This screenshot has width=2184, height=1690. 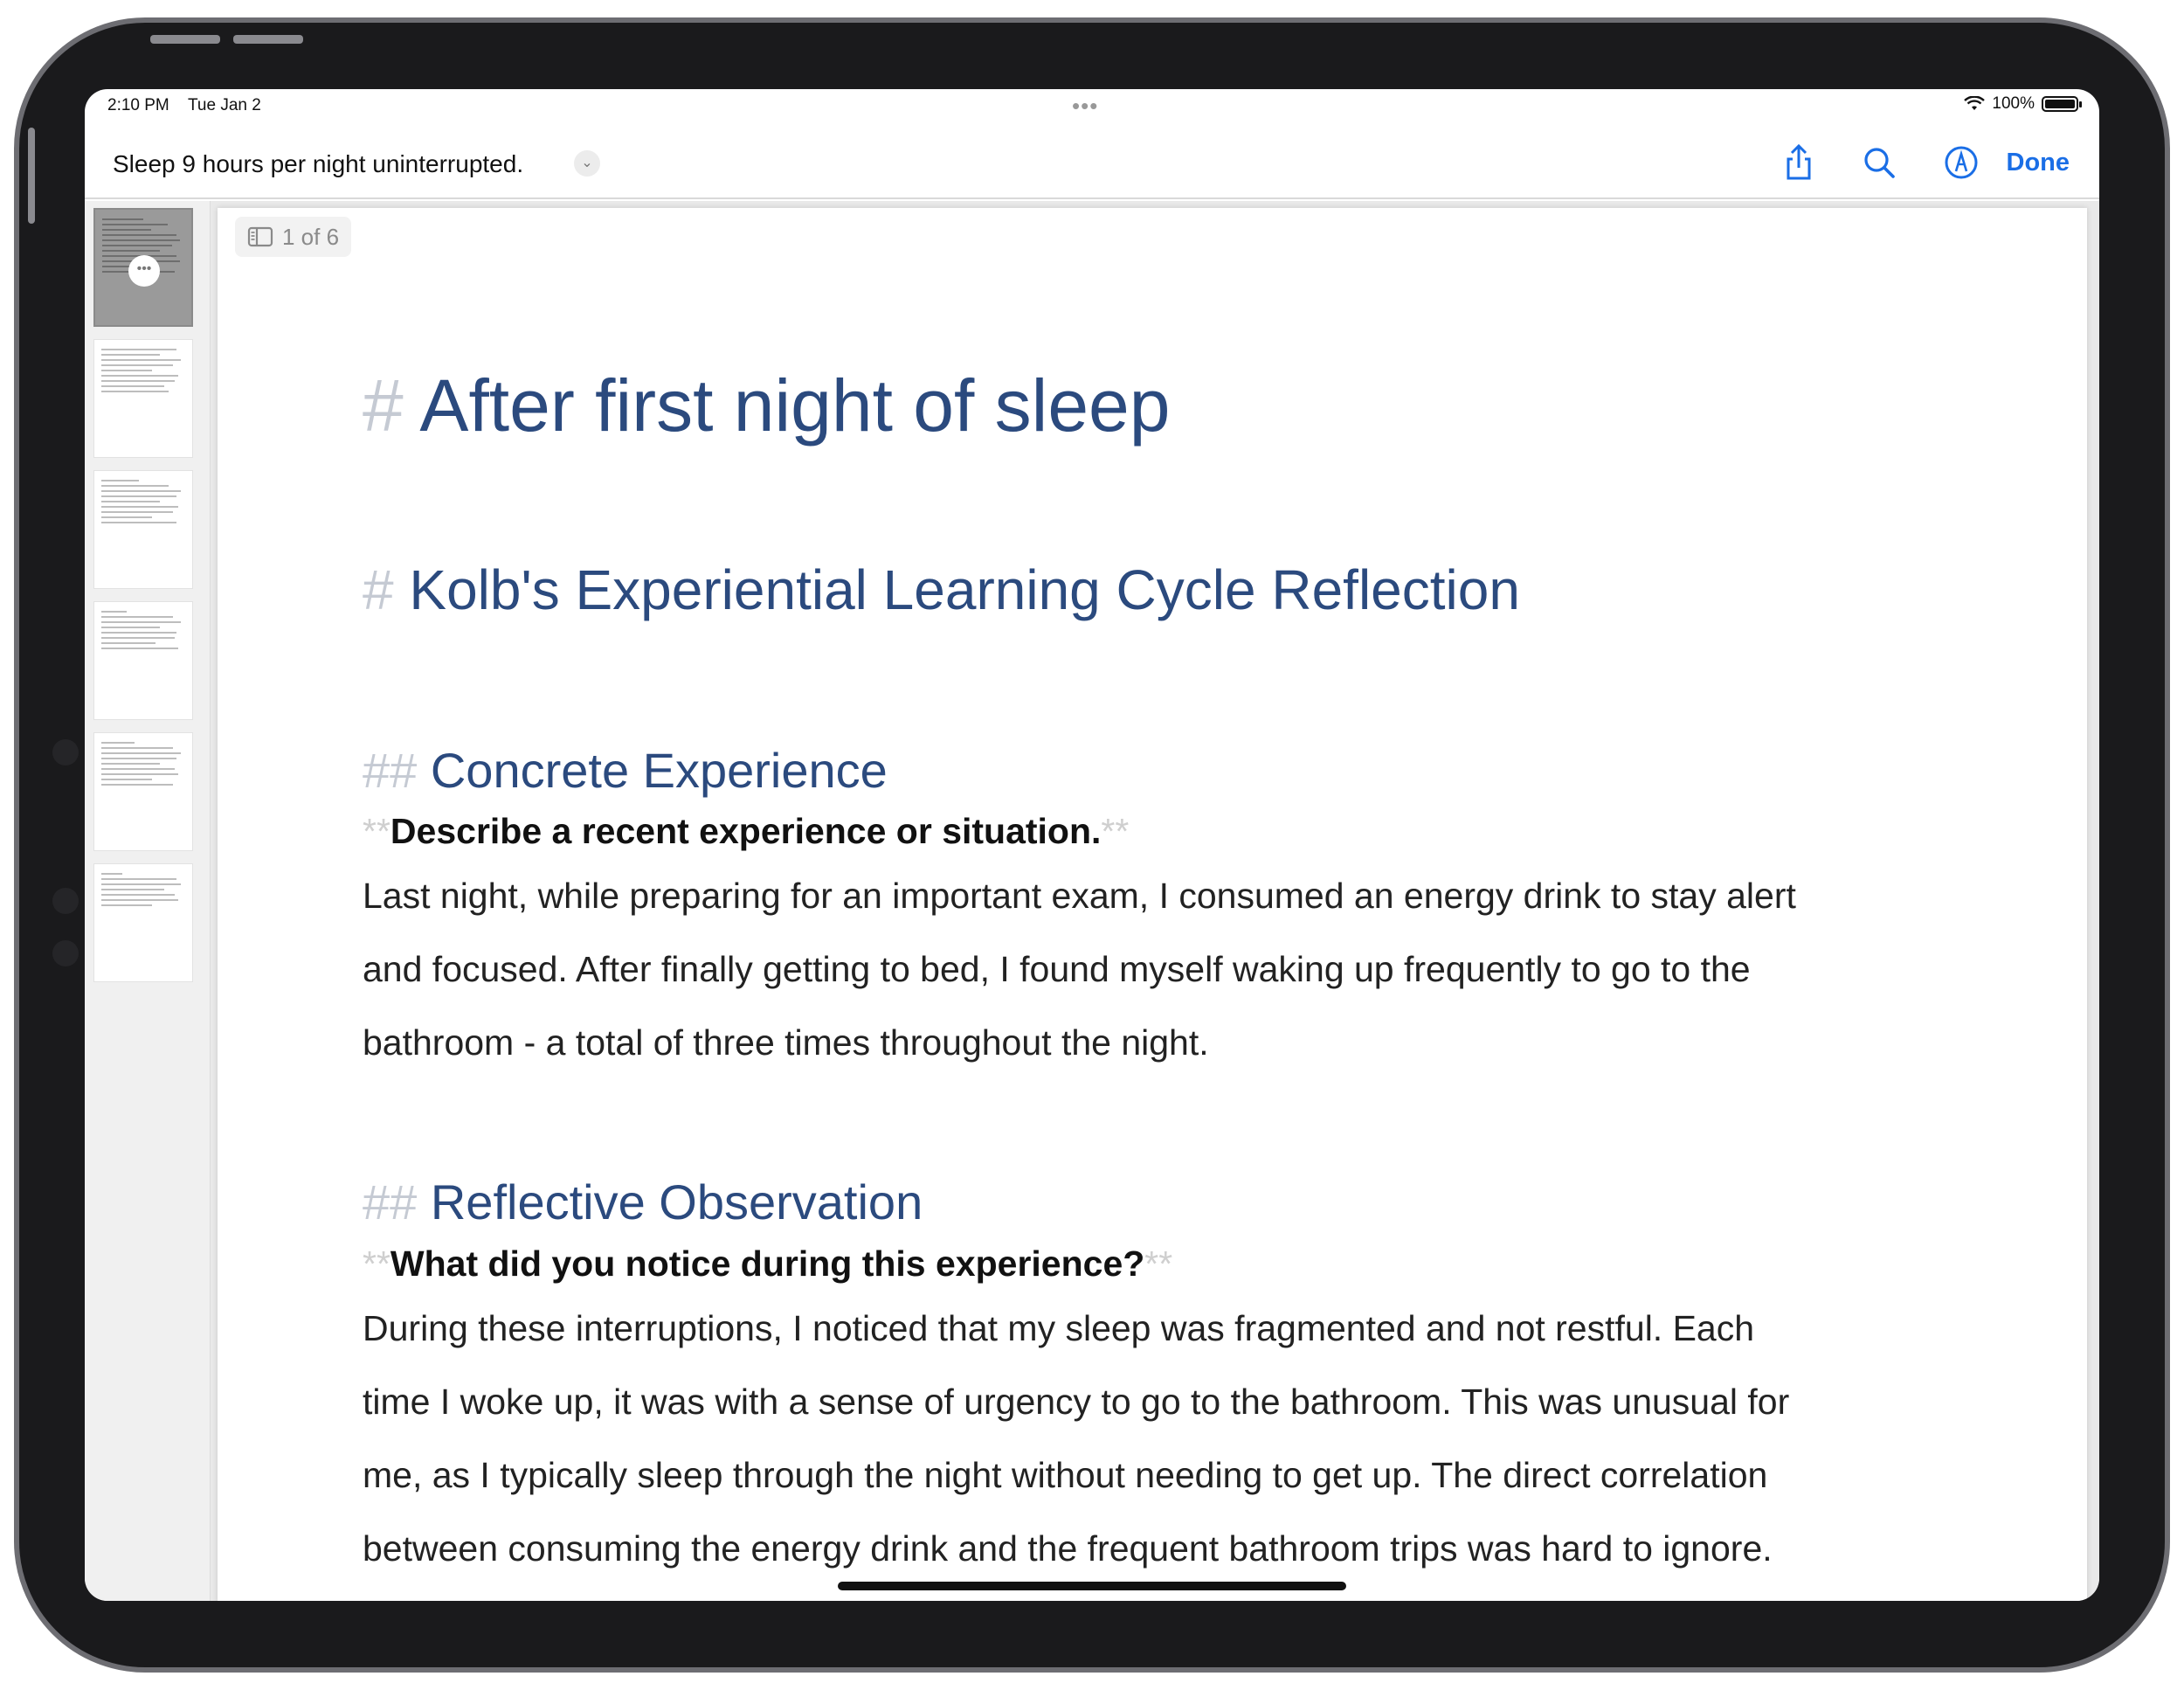 I want to click on more-icon: •••, so click(x=144, y=271).